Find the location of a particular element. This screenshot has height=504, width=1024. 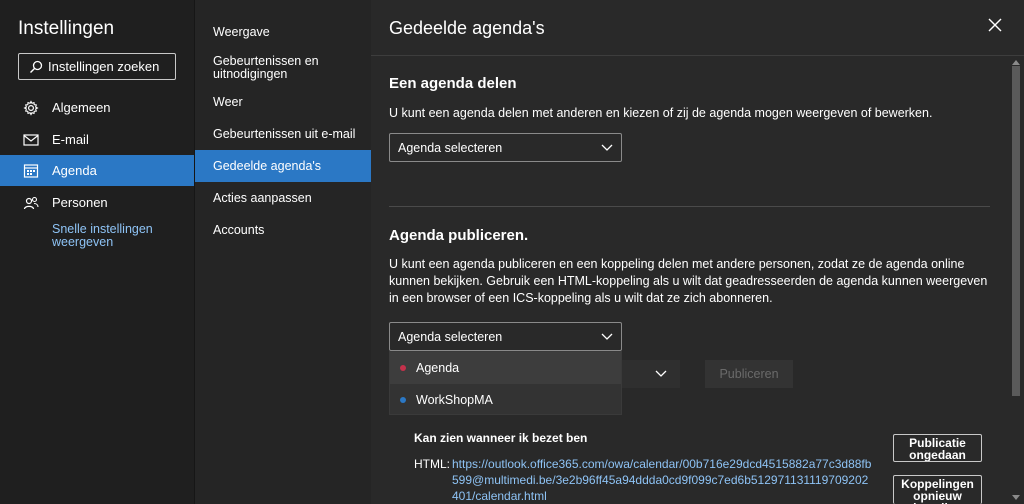

subnav-item-events-from-email: Gebeurtenissen uit e-mail is located at coordinates (283, 134).